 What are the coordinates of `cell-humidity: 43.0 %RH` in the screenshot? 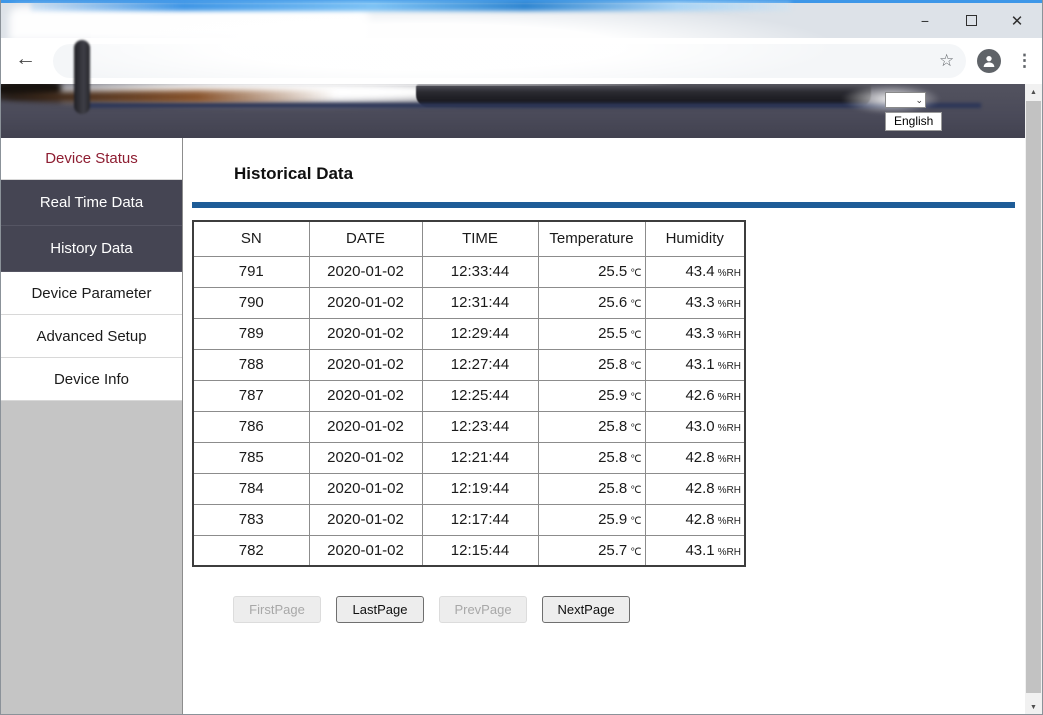 It's located at (695, 426).